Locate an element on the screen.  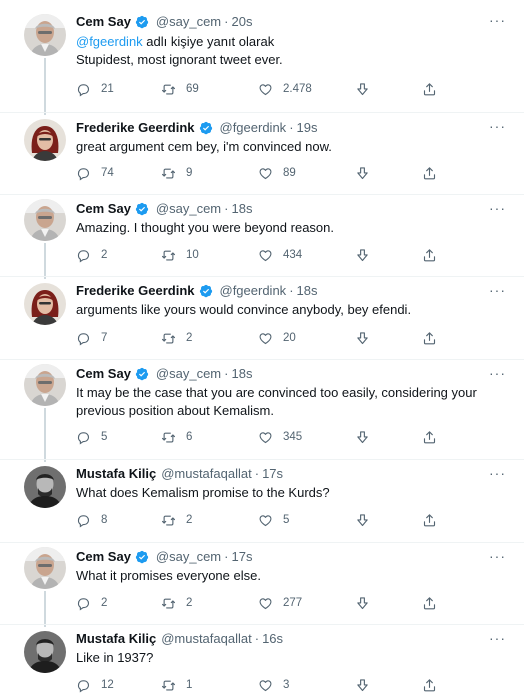
likes-count: 20 is located at coordinates (289, 338).